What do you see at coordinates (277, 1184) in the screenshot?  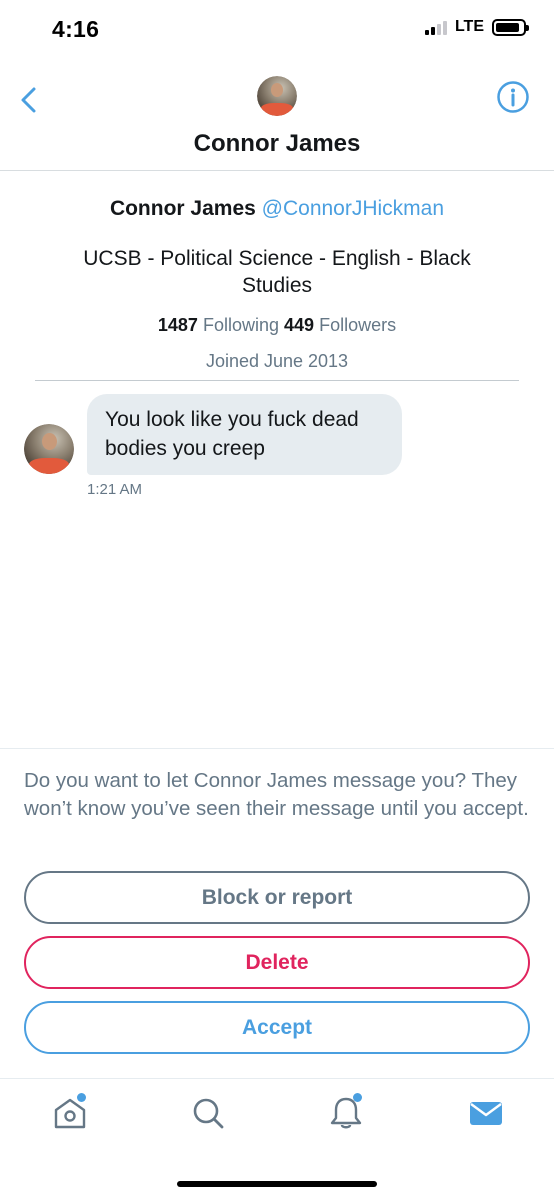 I see `home-indicator` at bounding box center [277, 1184].